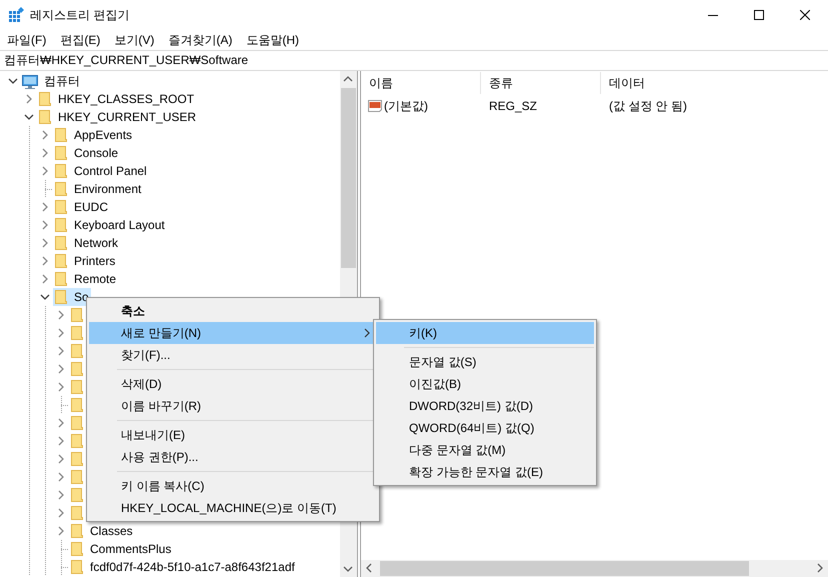 Image resolution: width=828 pixels, height=577 pixels. I want to click on tree-item: fcdf0d7f-424b-5f10-a1c7-a8f643f21adf, so click(183, 567).